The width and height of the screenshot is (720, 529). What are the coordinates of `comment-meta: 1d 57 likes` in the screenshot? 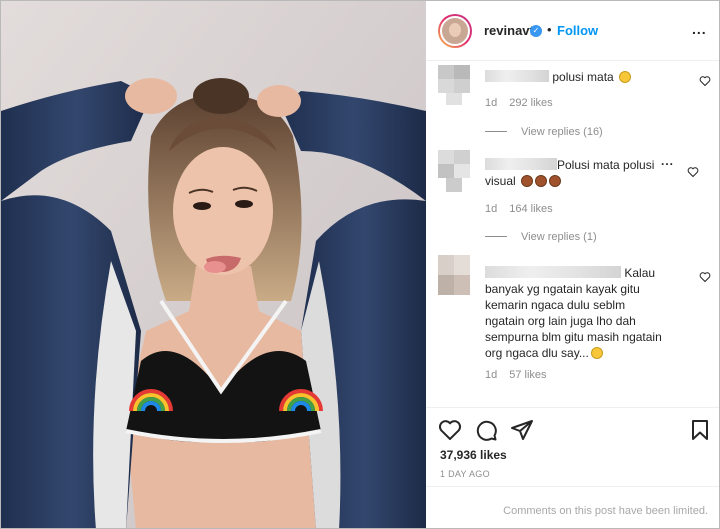 It's located at (516, 375).